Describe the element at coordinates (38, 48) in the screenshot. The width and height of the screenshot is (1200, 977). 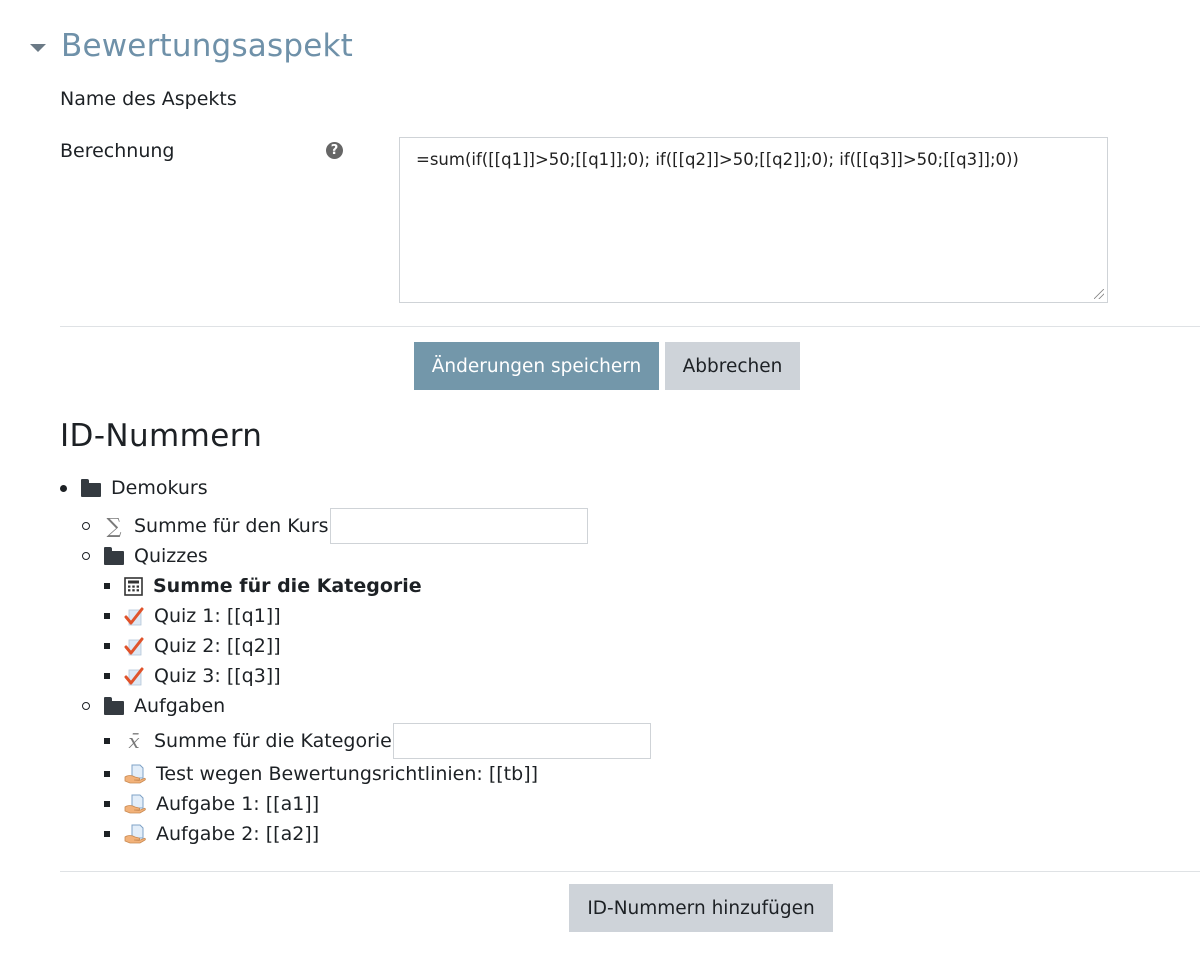
I see `collapse-caret-icon` at that location.